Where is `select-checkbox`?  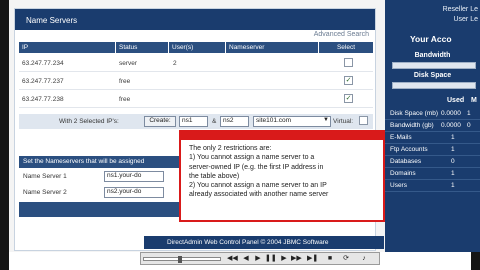
select-checkbox is located at coordinates (348, 62).